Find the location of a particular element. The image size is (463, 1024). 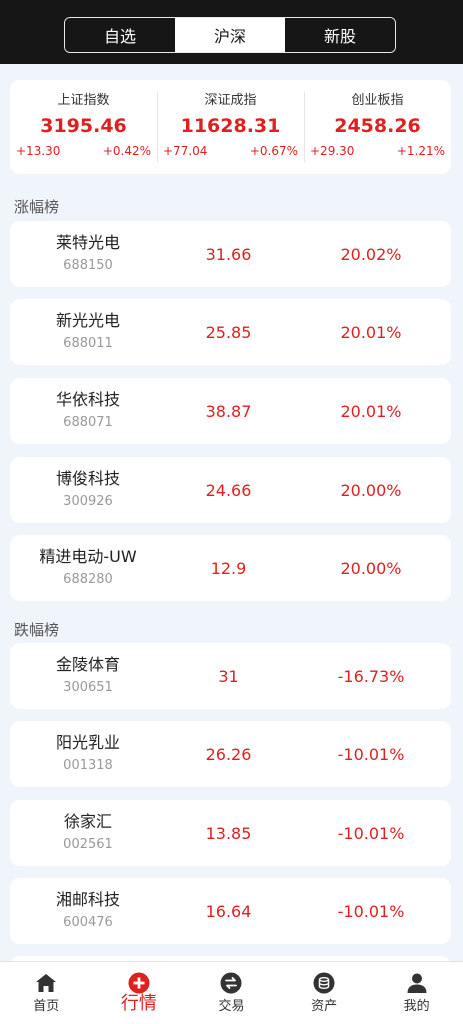

stock-percent: 20.02% is located at coordinates (371, 254).